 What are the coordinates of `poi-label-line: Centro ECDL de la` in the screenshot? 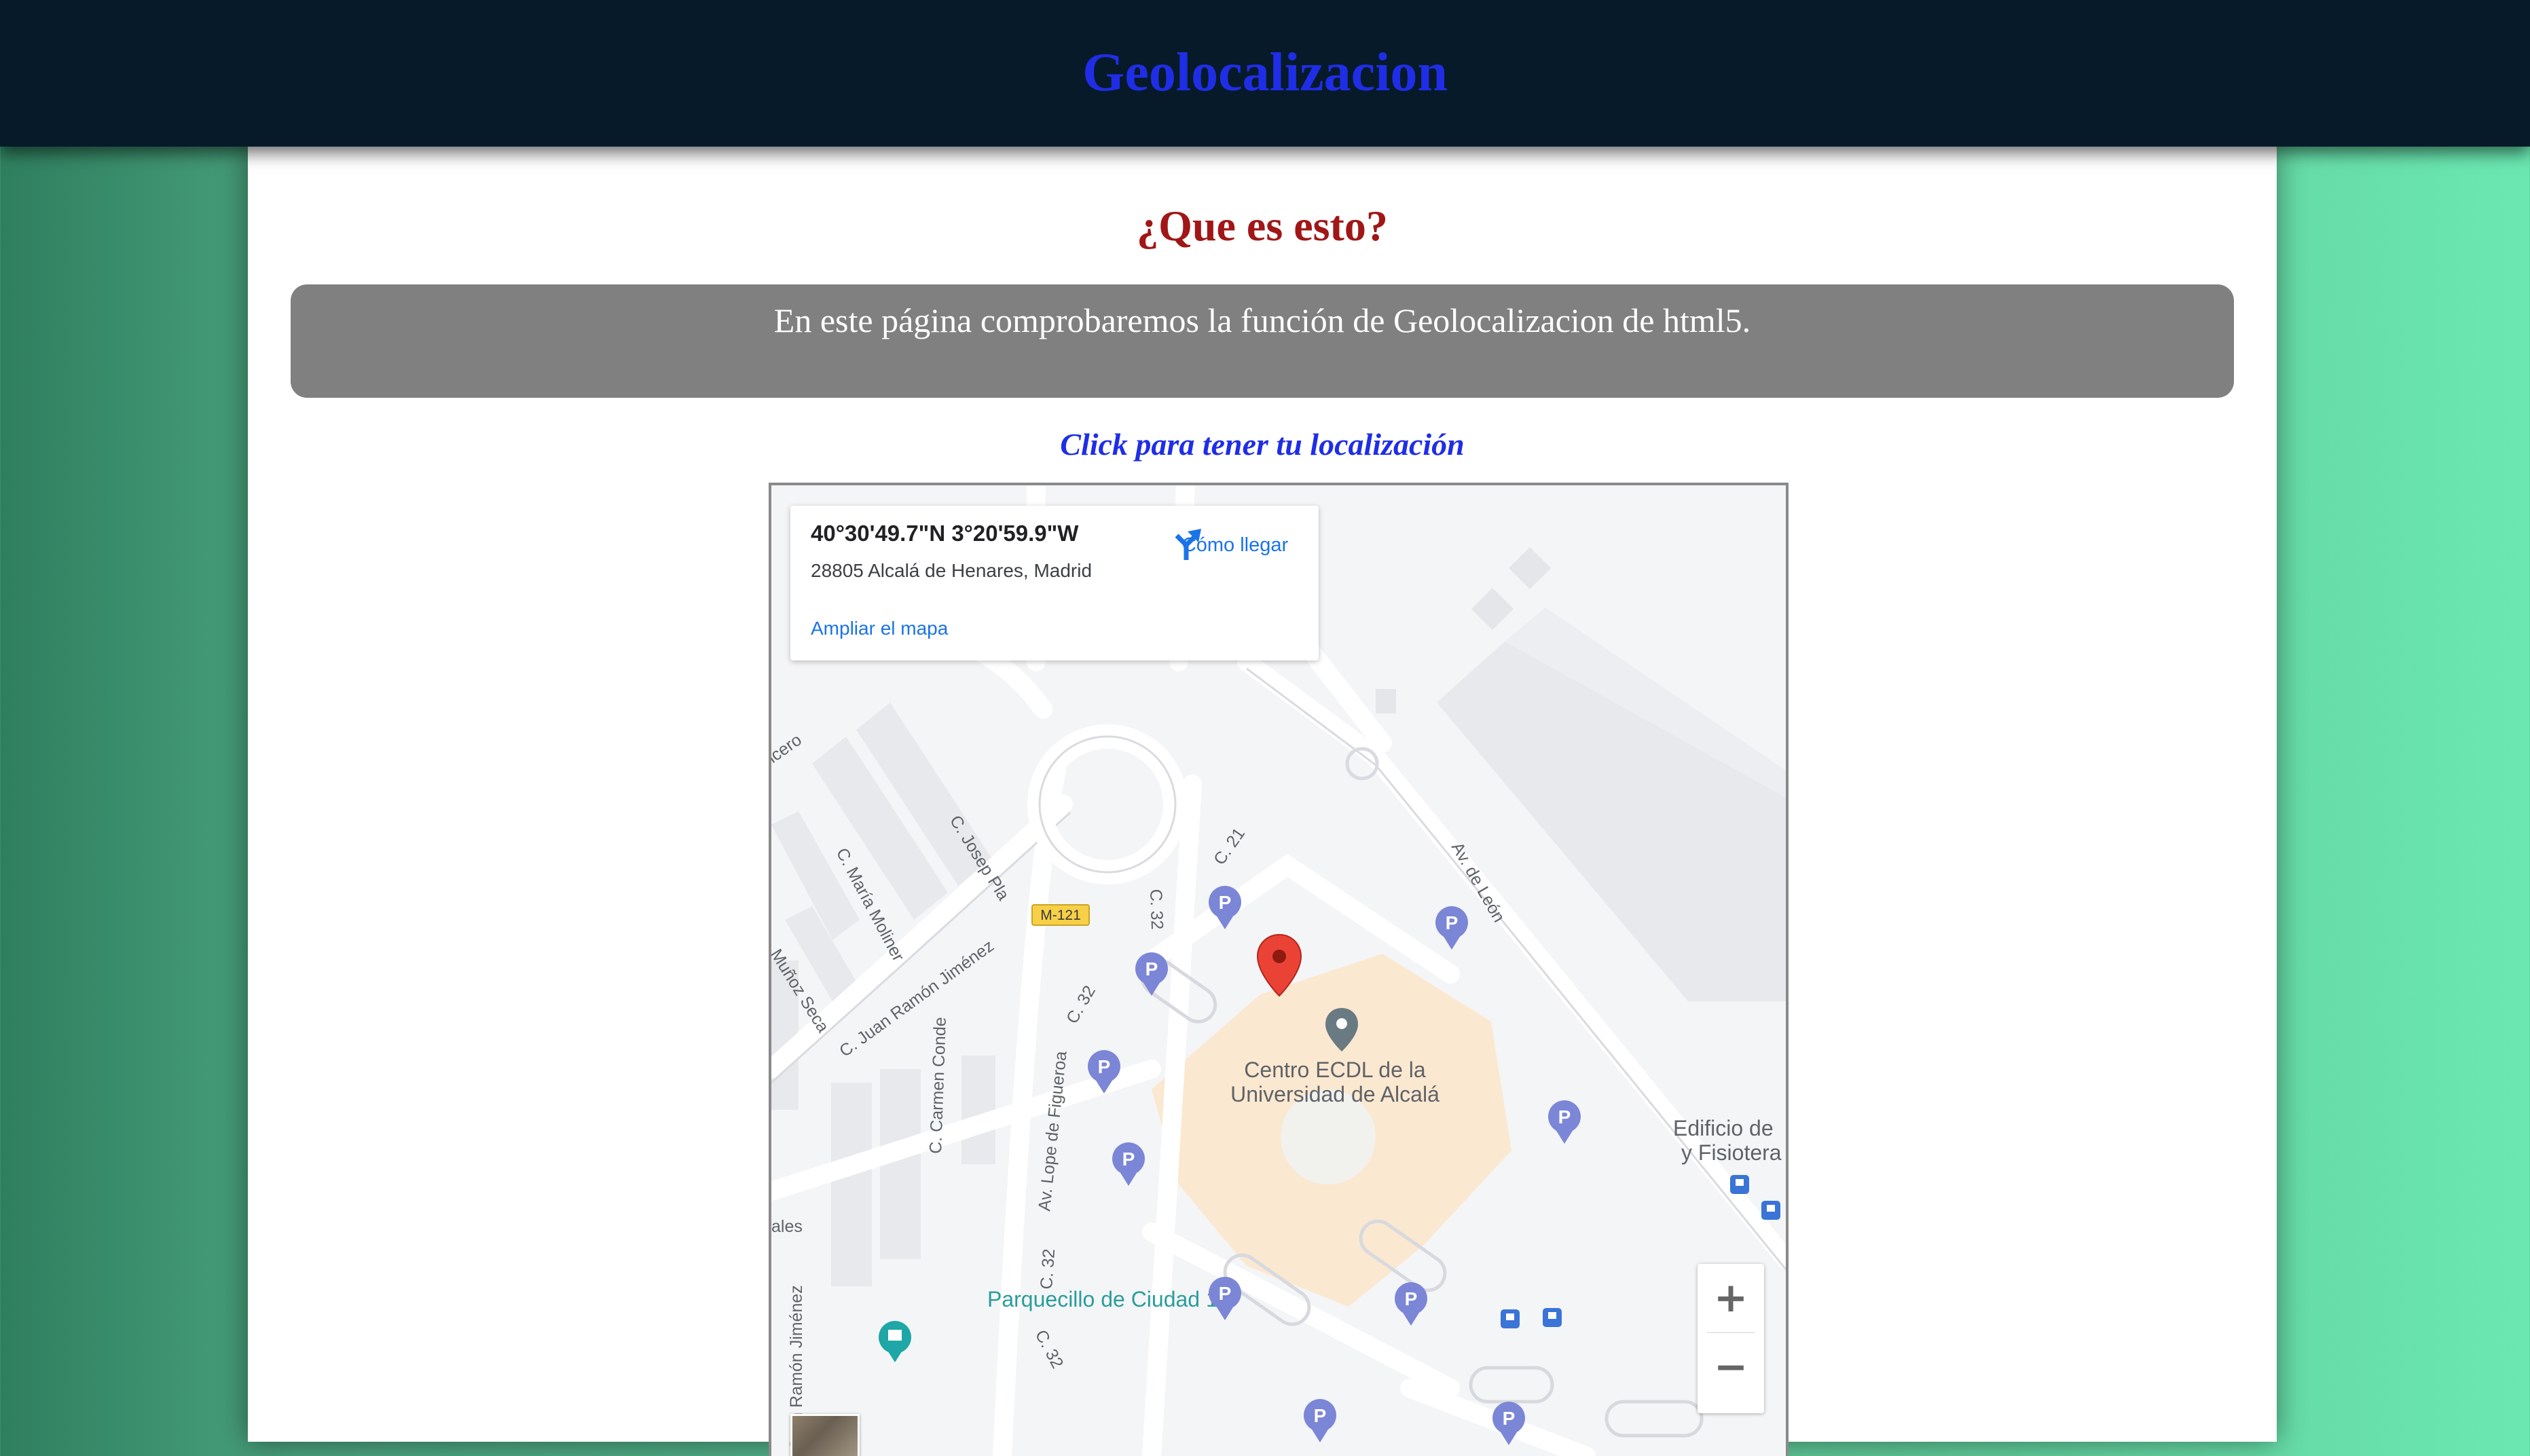 It's located at (1335, 1070).